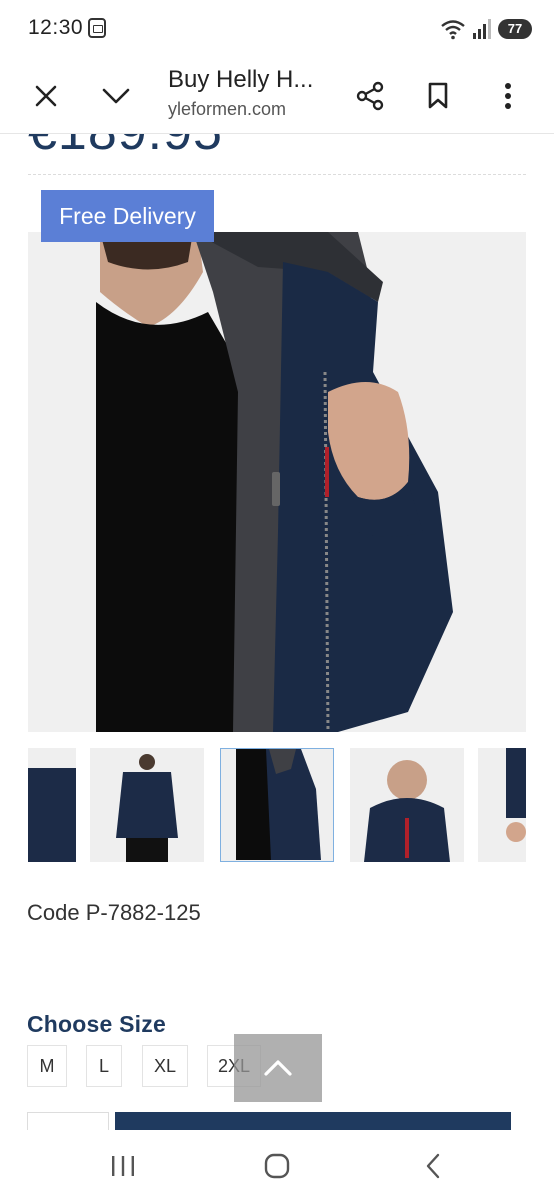 This screenshot has width=554, height=1200. What do you see at coordinates (116, 96) in the screenshot?
I see `chevron-down-icon` at bounding box center [116, 96].